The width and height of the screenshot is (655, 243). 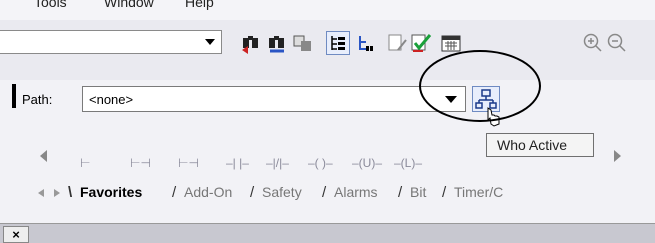 What do you see at coordinates (367, 163) in the screenshot?
I see `instruction-item: –(U)–` at bounding box center [367, 163].